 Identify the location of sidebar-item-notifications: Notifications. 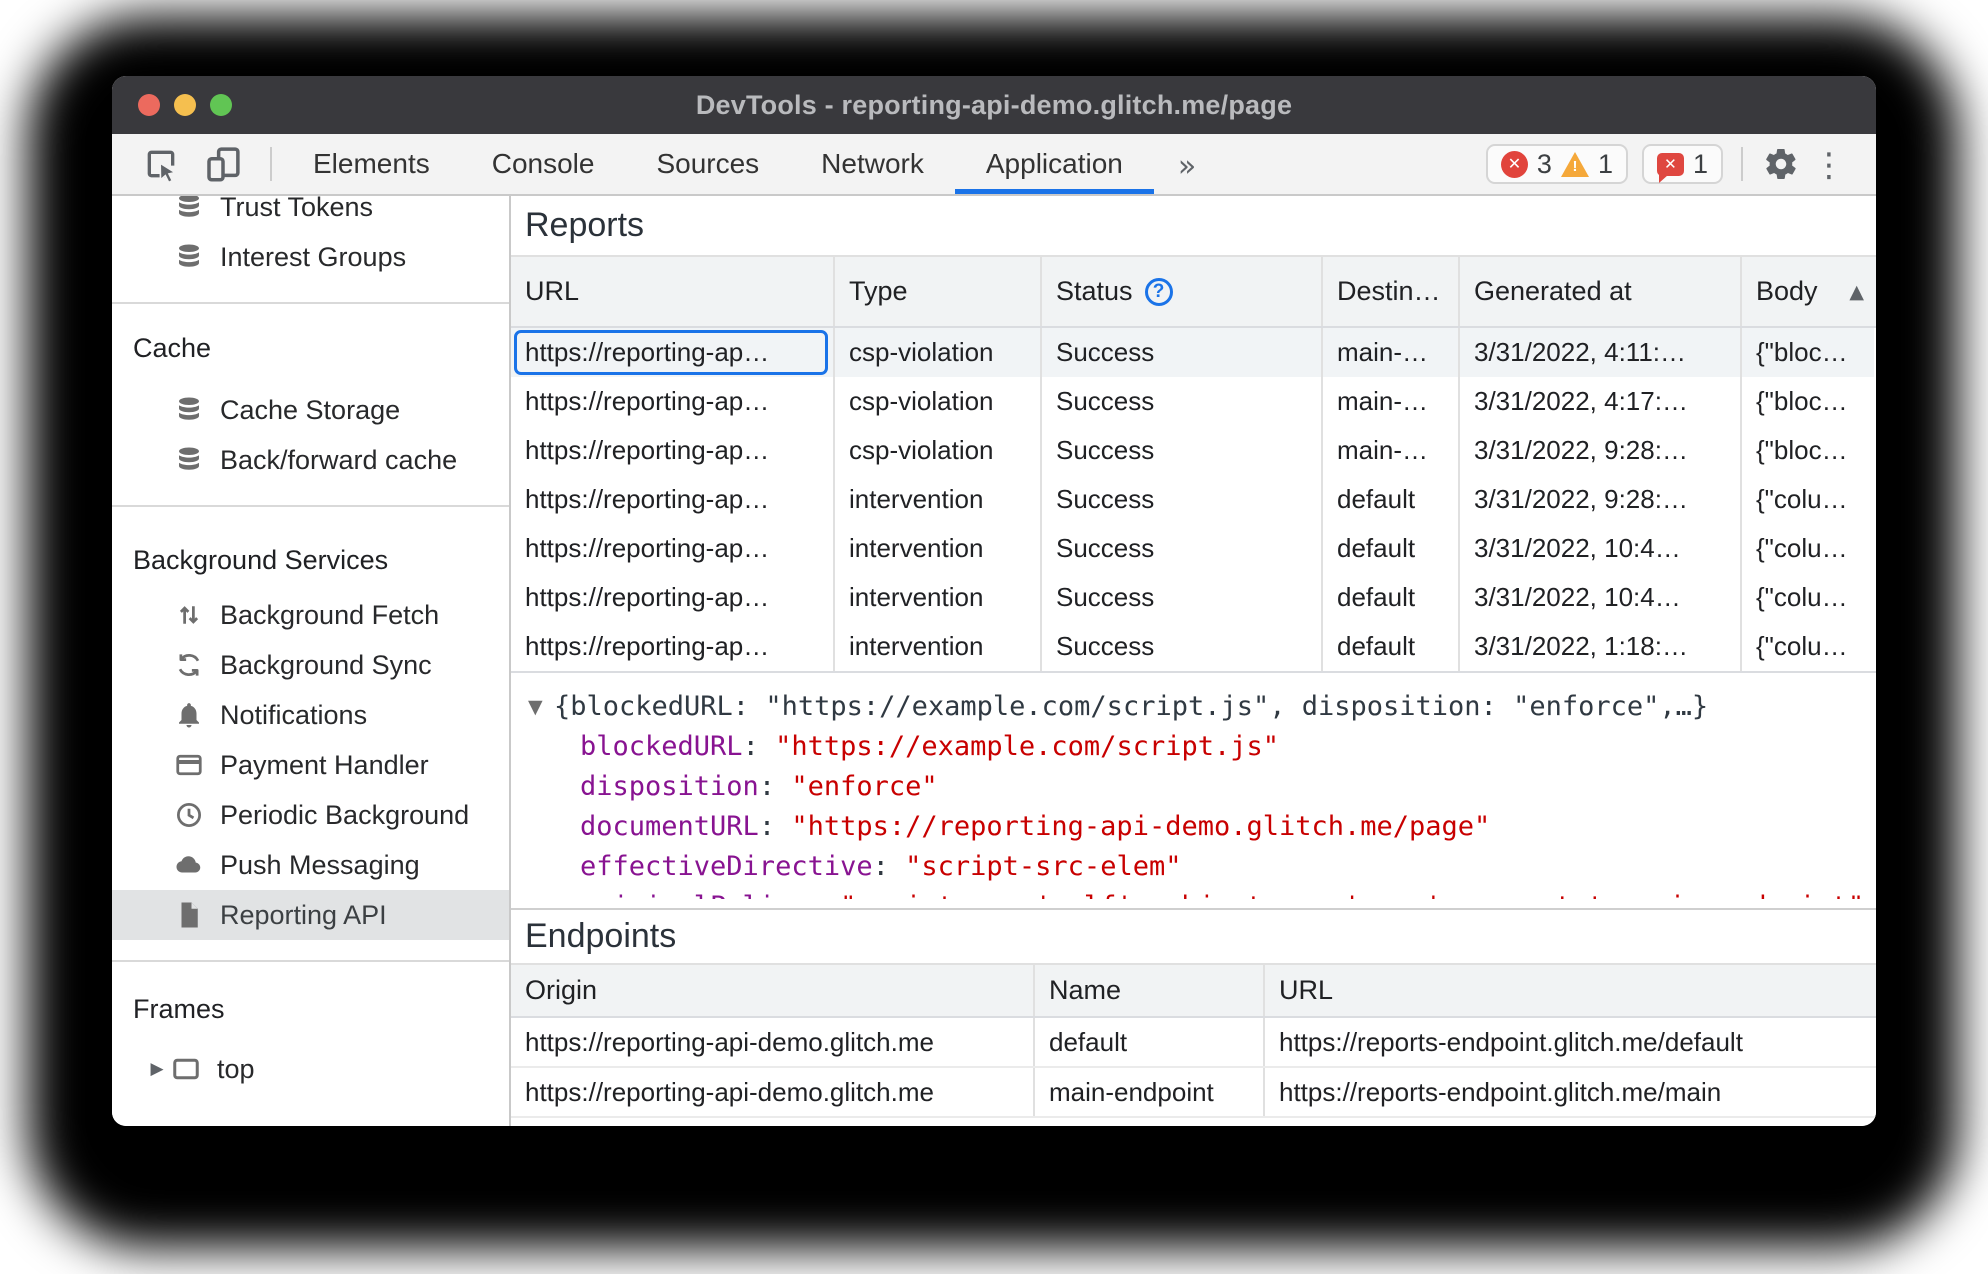
(310, 715).